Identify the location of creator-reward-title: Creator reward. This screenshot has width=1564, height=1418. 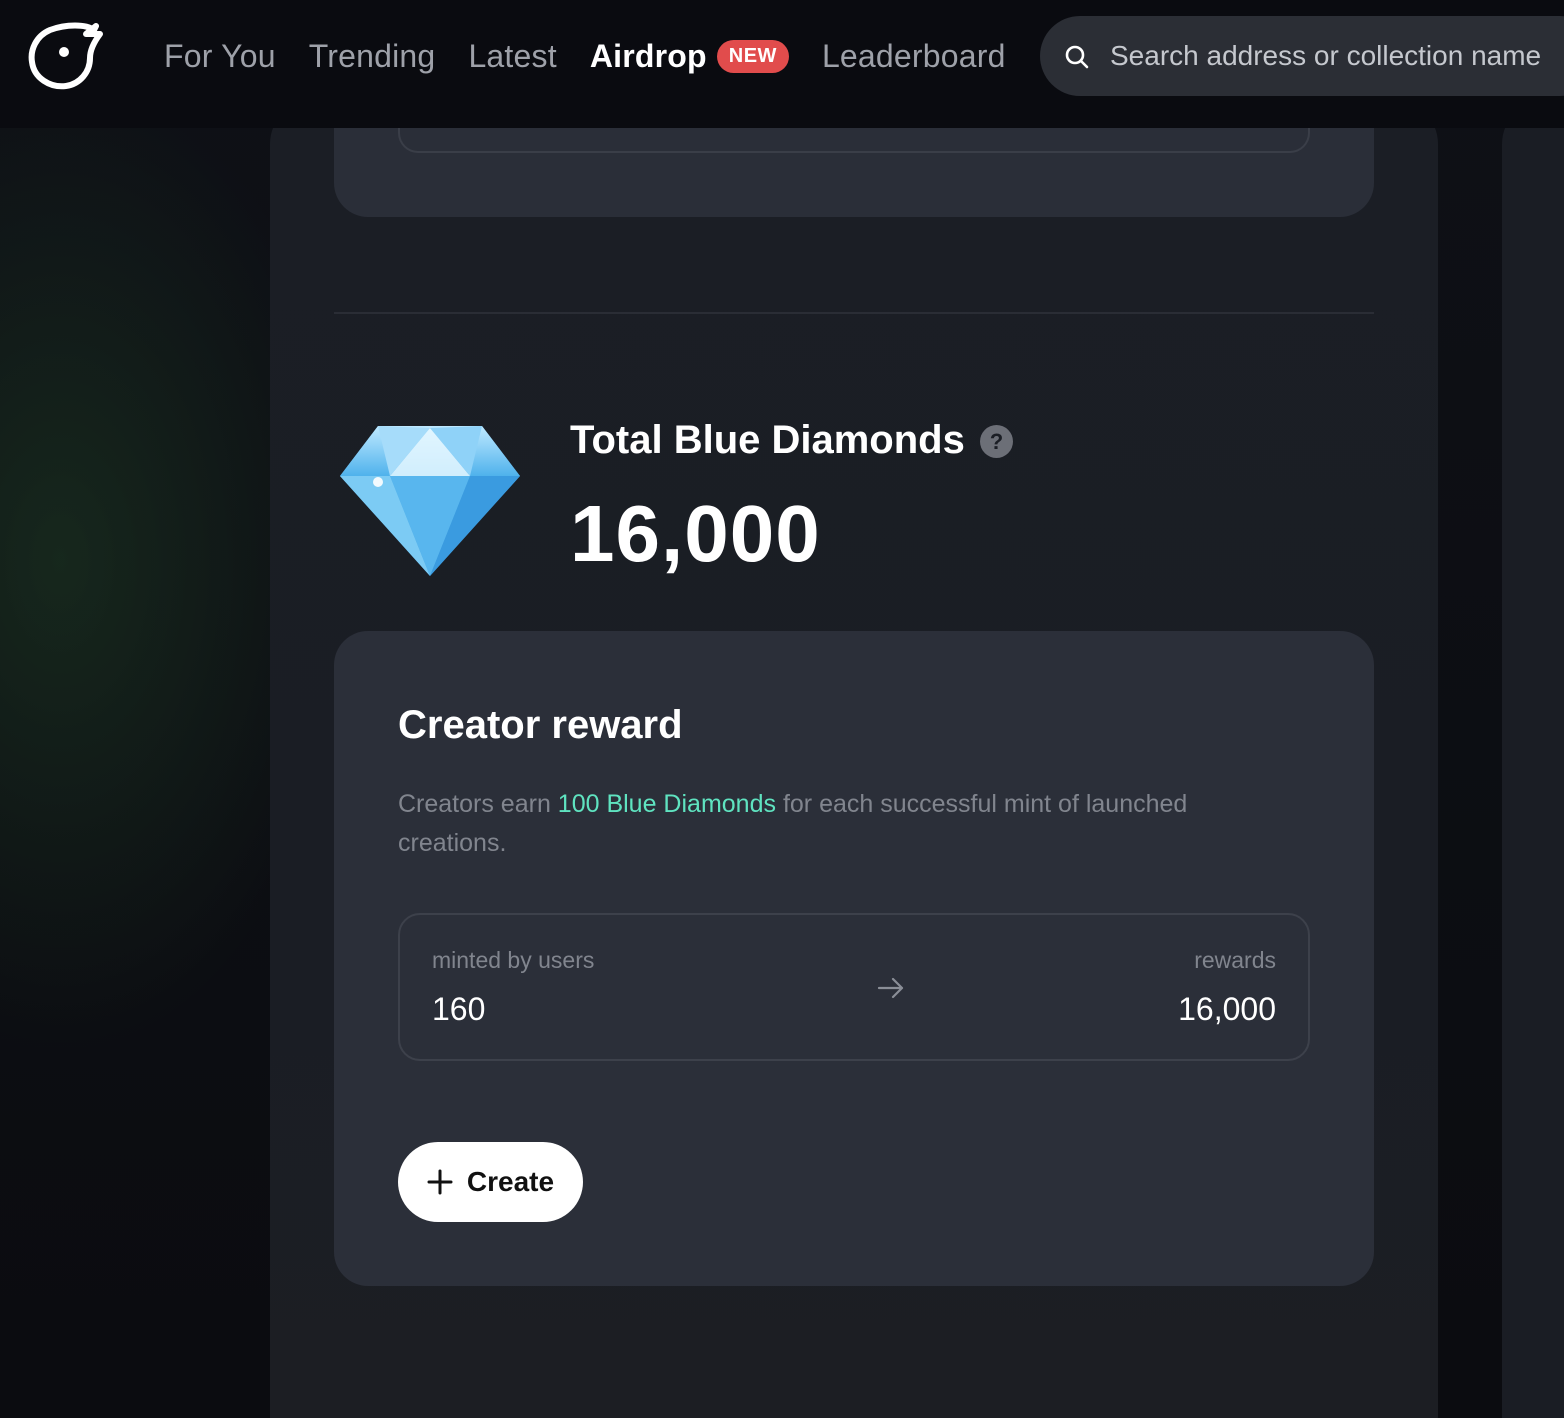
(540, 725).